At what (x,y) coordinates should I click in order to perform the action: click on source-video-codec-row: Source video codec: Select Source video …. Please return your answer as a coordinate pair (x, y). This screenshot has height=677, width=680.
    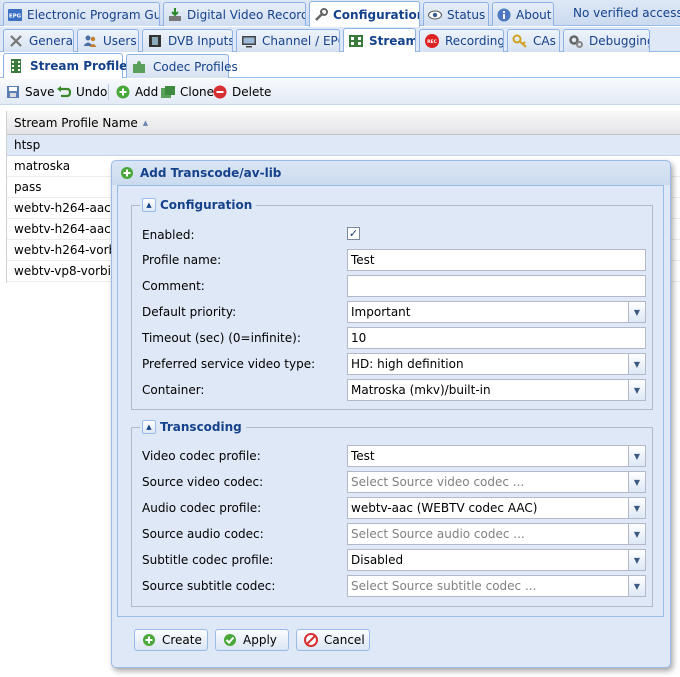
    Looking at the image, I should click on (396, 482).